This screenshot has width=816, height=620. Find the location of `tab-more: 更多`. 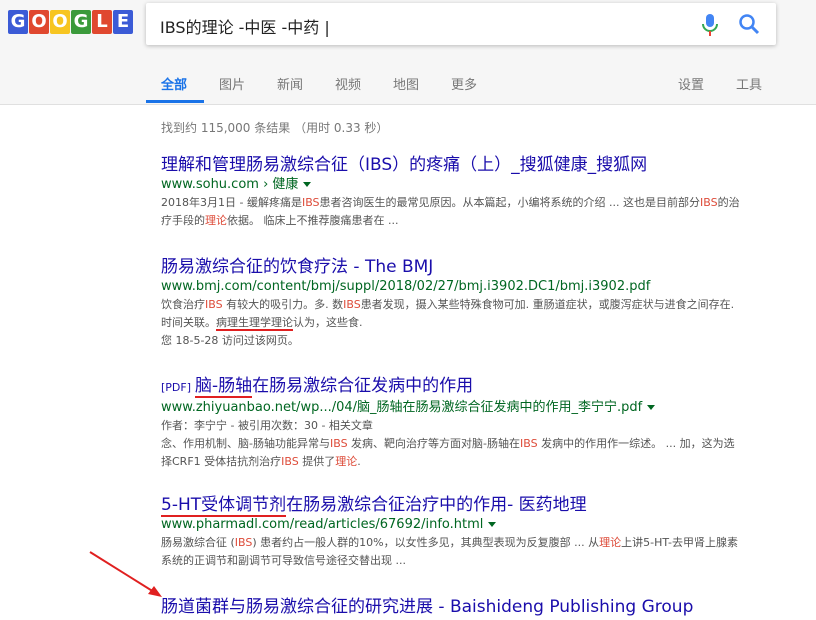

tab-more: 更多 is located at coordinates (464, 83).